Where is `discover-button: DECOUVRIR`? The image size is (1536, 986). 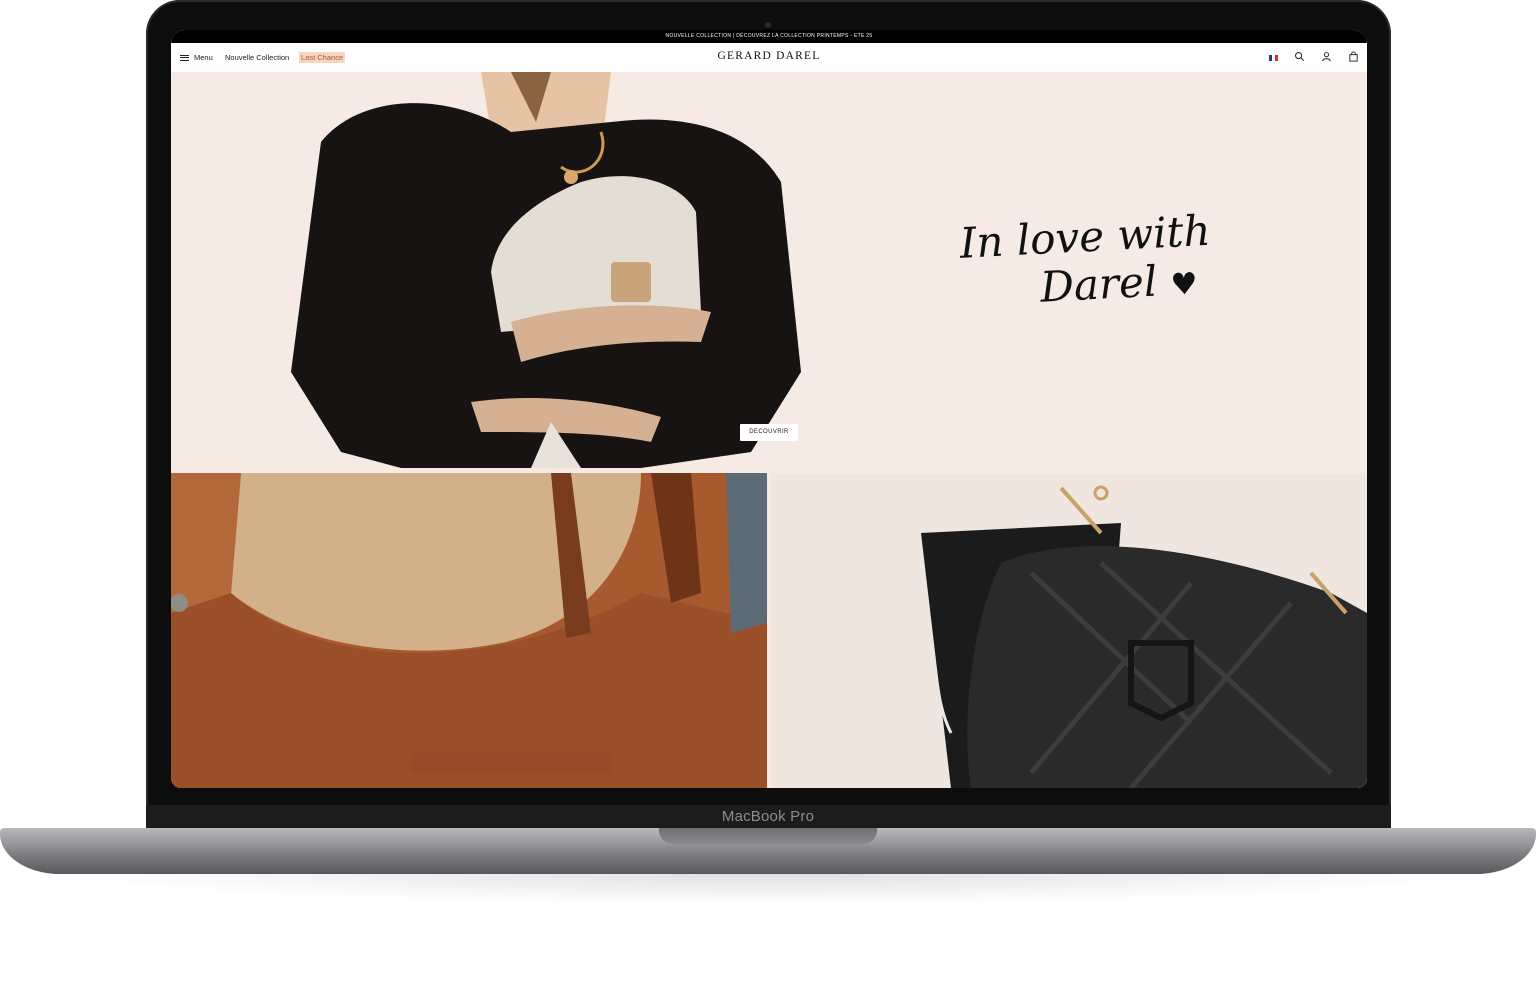
discover-button: DECOUVRIR is located at coordinates (769, 432).